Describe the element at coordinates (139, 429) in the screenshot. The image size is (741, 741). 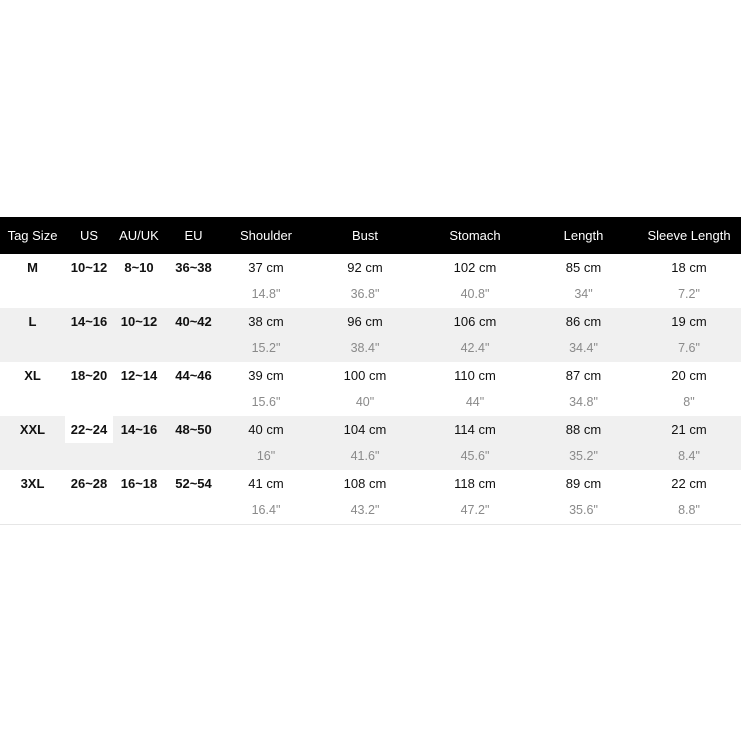
I see `cm-value: 14~16` at that location.